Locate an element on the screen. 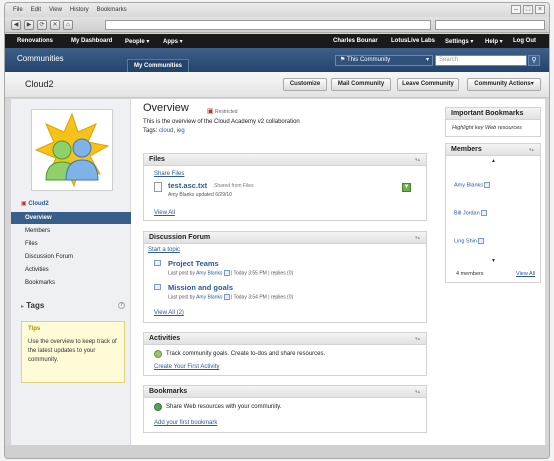 The image size is (554, 461). topic-meta-suffix: | Today 3:55 PM | replies (0) is located at coordinates (262, 273).